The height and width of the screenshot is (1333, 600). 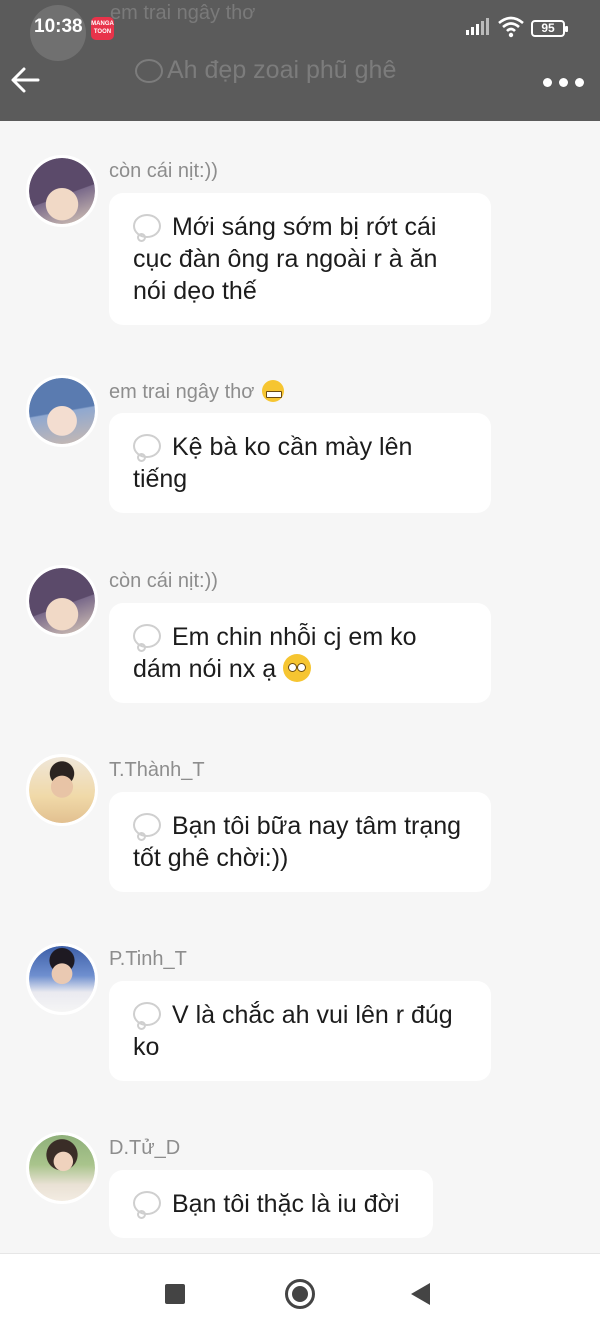 I want to click on battery-indicator: 95, so click(x=549, y=28).